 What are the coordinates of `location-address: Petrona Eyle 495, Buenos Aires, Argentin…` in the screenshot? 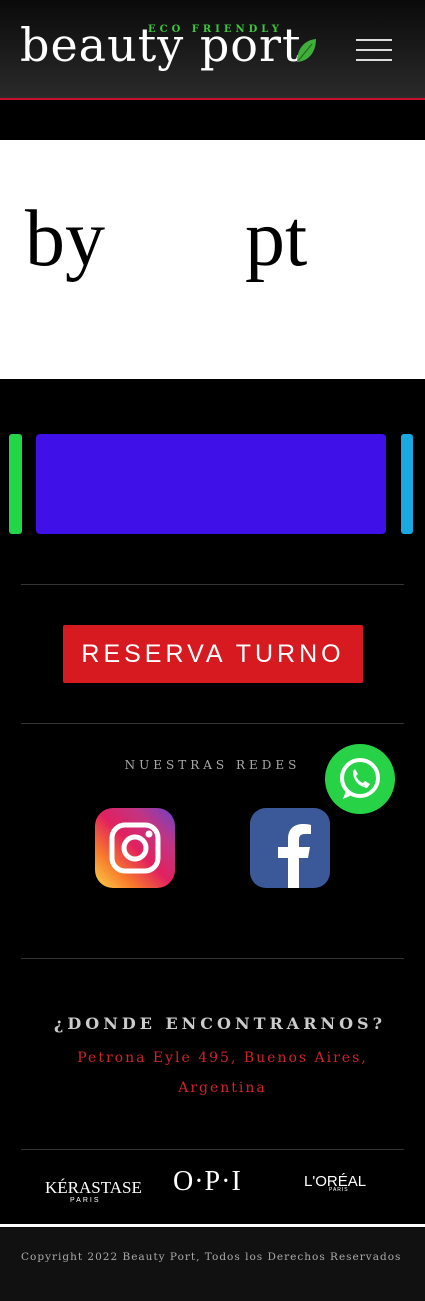 It's located at (222, 1073).